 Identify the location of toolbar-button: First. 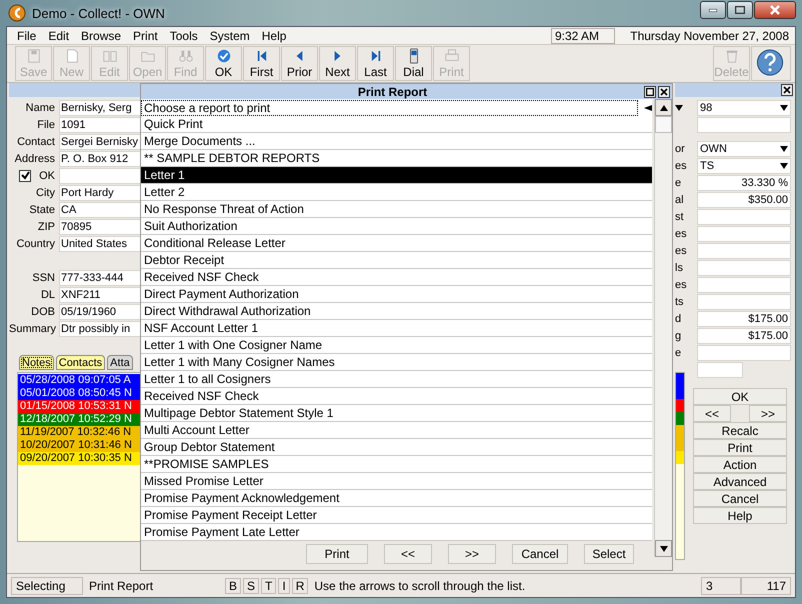
(261, 63).